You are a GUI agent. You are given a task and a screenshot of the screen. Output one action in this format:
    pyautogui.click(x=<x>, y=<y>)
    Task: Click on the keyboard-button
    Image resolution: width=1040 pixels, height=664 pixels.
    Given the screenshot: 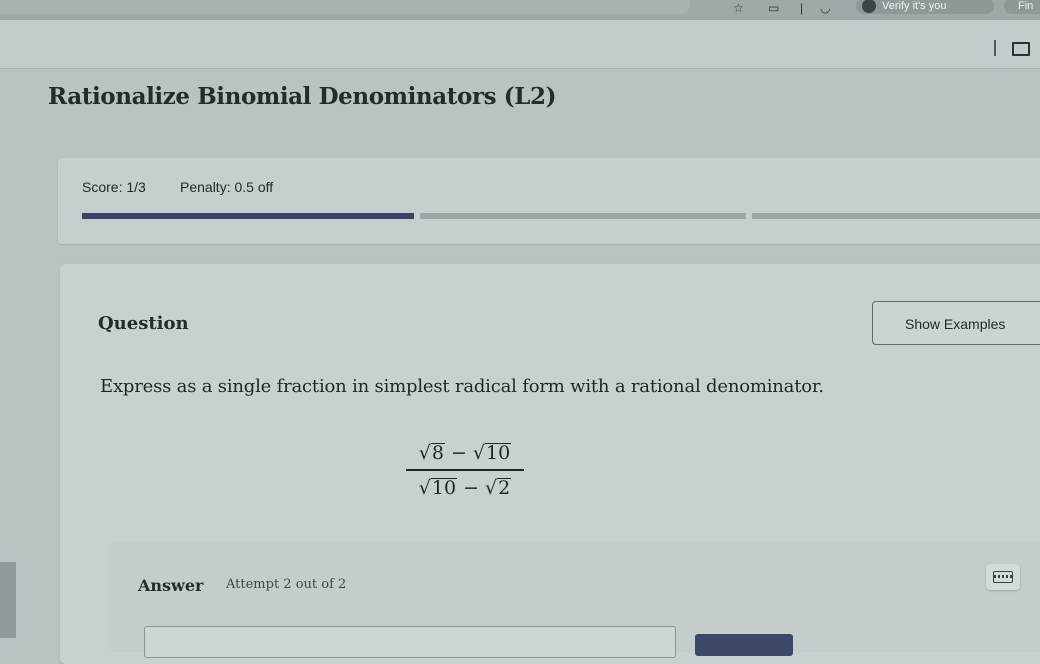 What is the action you would take?
    pyautogui.click(x=1003, y=577)
    